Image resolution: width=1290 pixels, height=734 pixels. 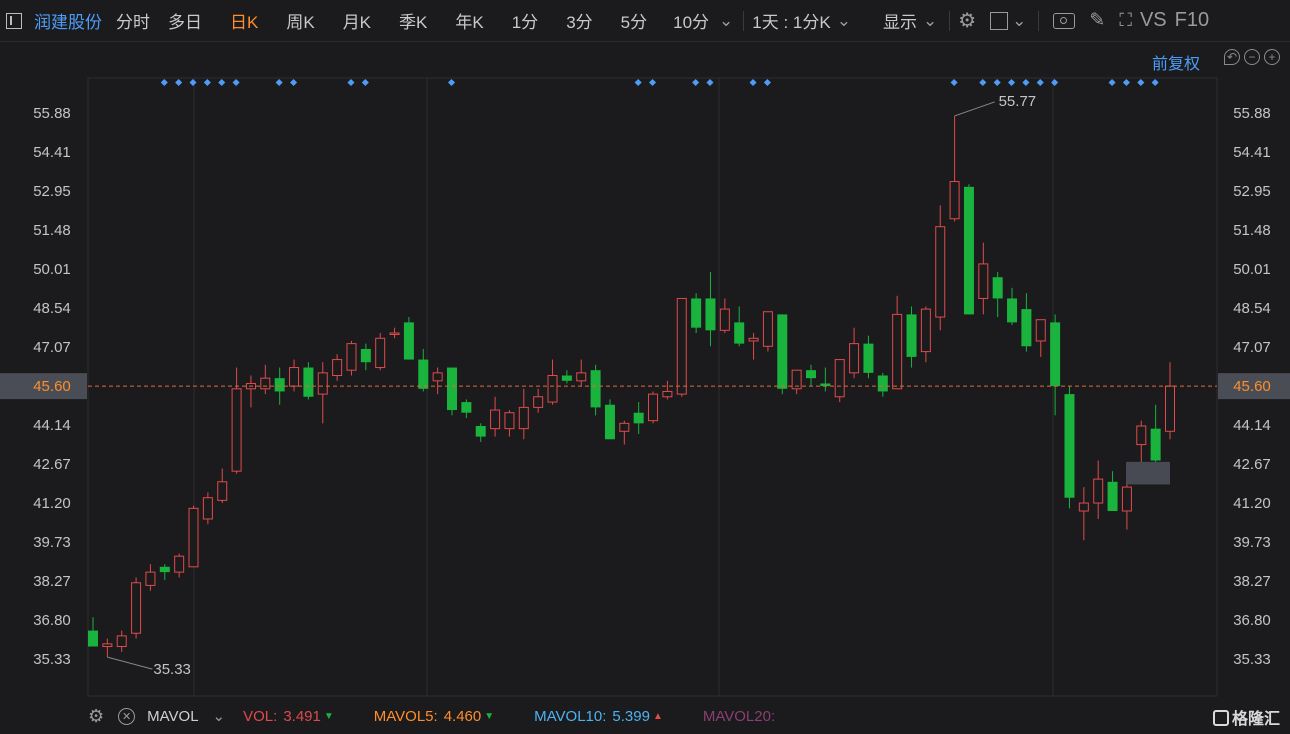 What do you see at coordinates (185, 20) in the screenshot?
I see `tab-duori: 多日` at bounding box center [185, 20].